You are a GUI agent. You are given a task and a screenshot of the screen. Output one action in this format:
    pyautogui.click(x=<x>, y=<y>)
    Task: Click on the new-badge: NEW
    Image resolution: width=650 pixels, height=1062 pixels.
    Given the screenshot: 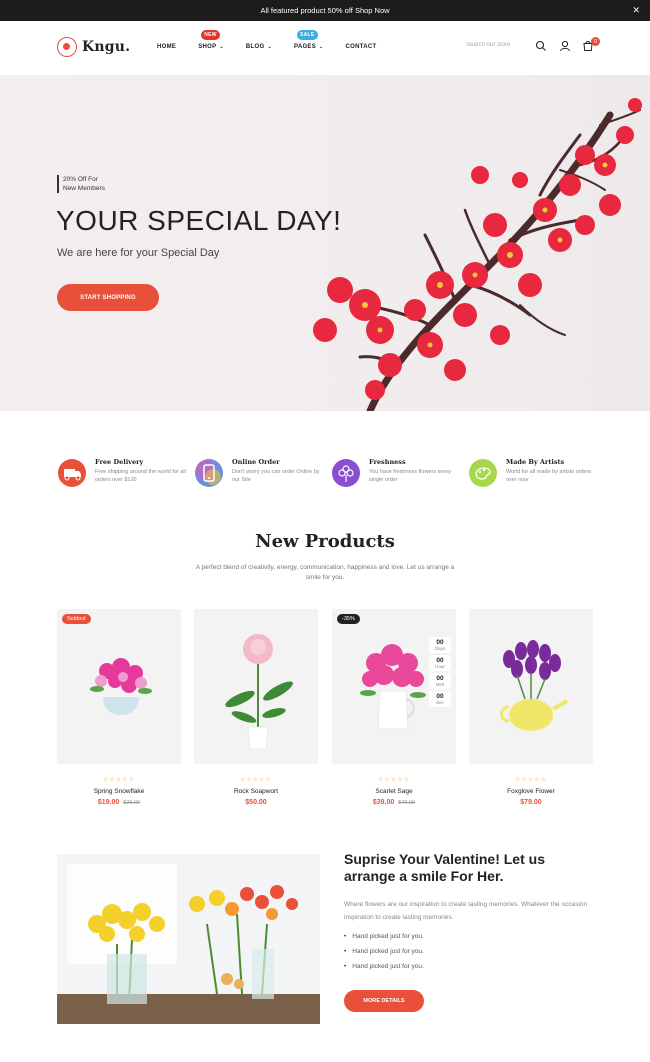 What is the action you would take?
    pyautogui.click(x=210, y=35)
    